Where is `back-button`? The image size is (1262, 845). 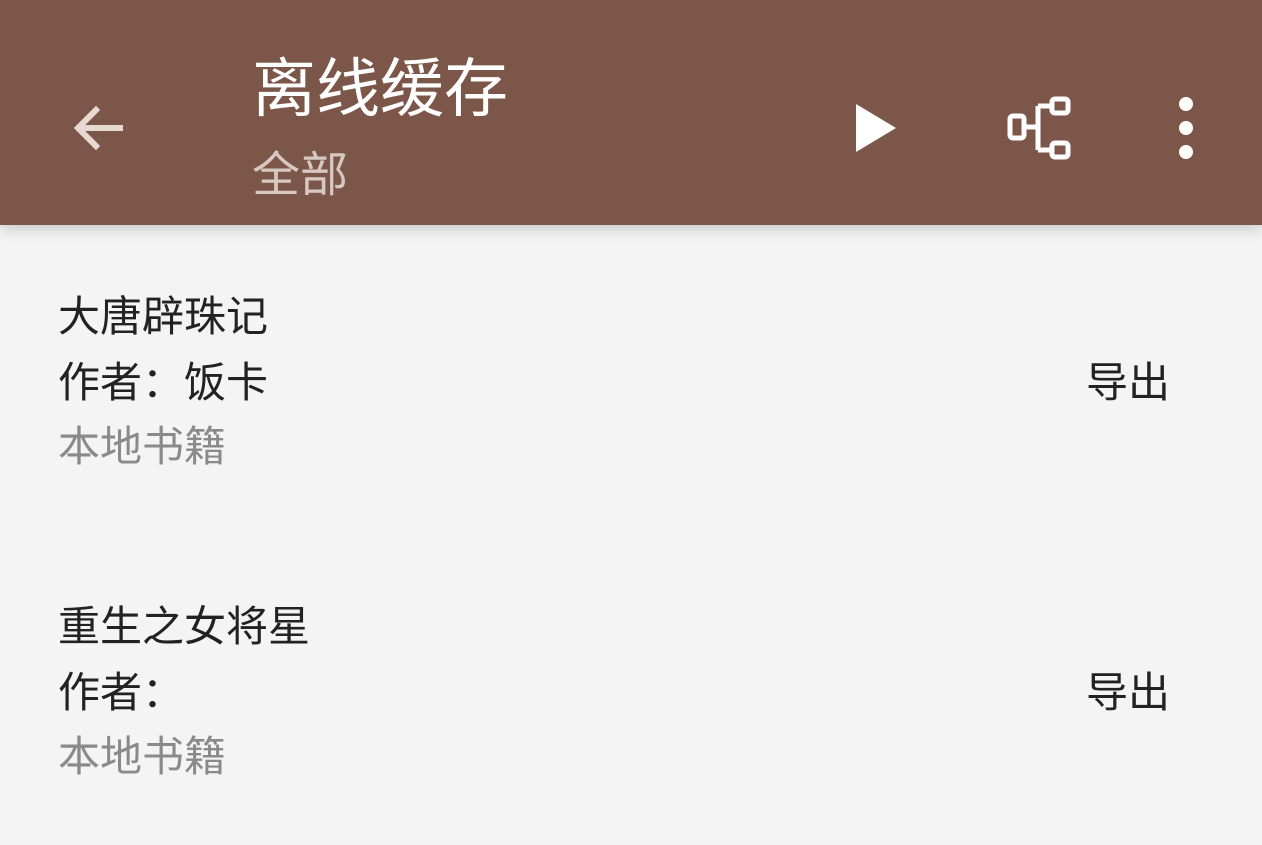 back-button is located at coordinates (98, 128).